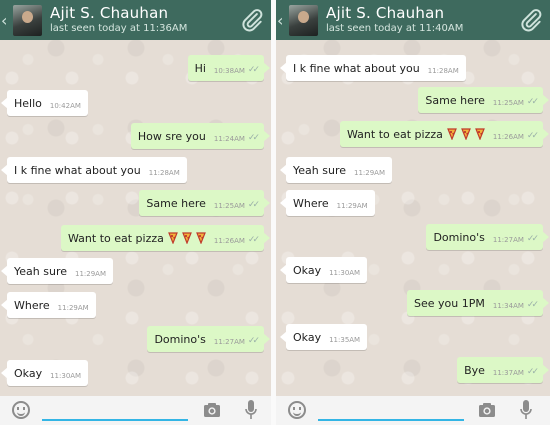 This screenshot has height=425, width=550. I want to click on message-text: Hello, so click(28, 103).